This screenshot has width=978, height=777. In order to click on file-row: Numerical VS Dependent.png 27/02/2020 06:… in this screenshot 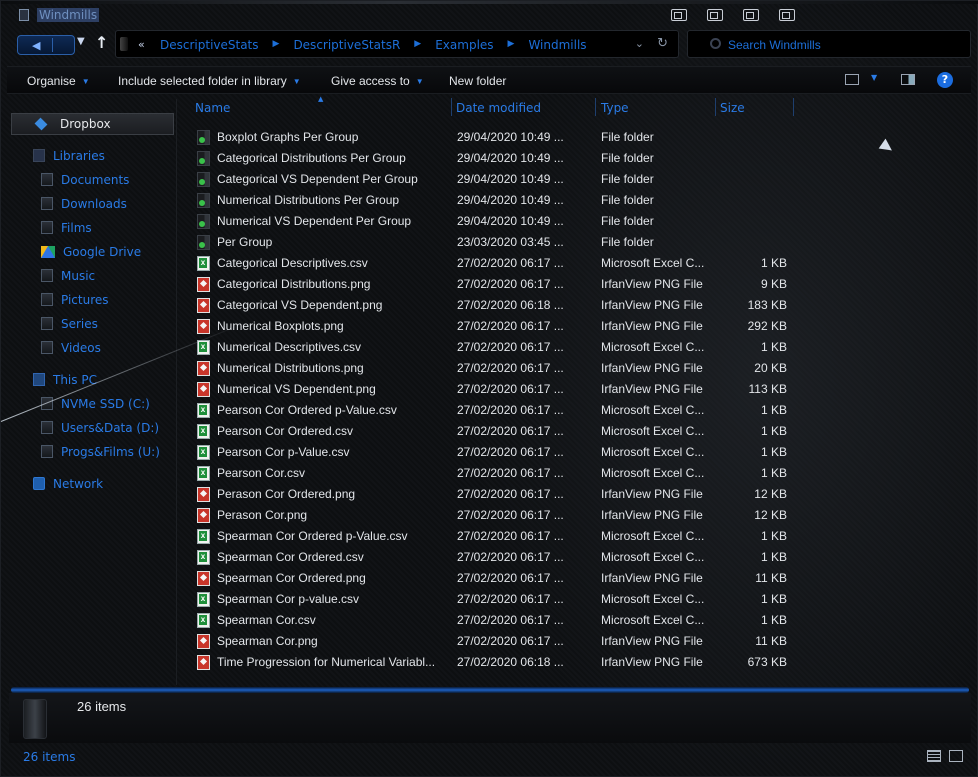, I will do `click(491, 389)`.